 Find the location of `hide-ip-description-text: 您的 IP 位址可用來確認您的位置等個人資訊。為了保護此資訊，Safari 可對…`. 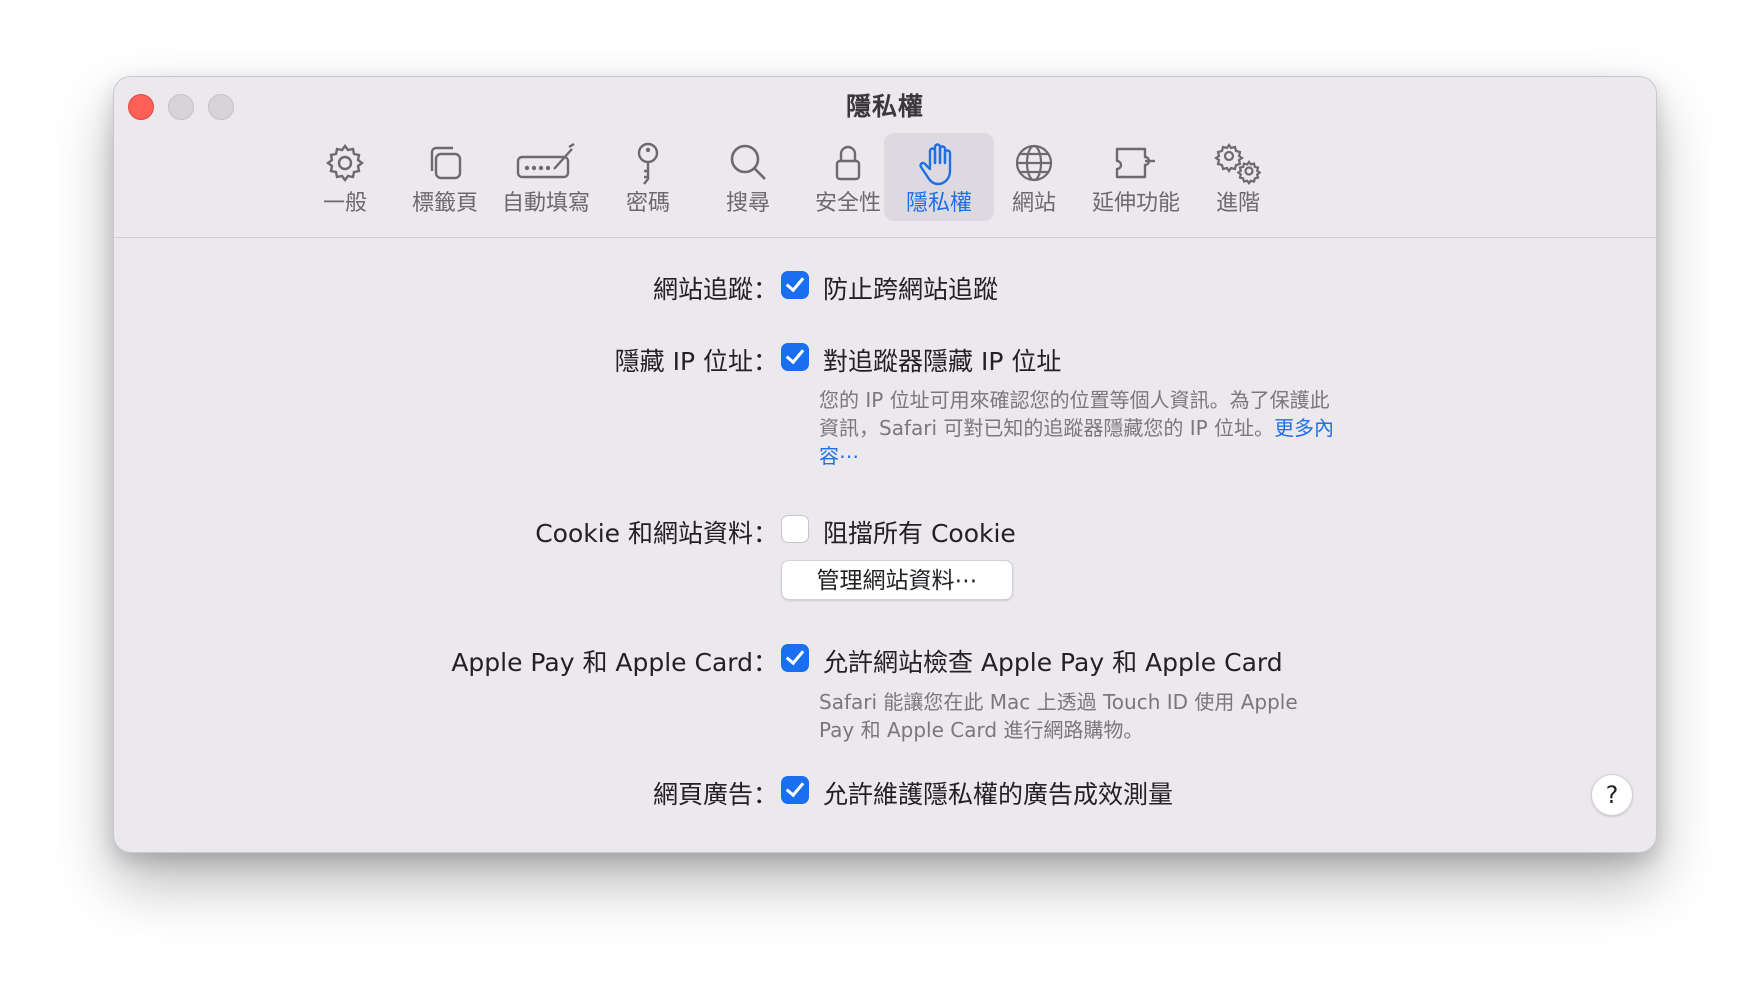

hide-ip-description-text: 您的 IP 位址可用來確認您的位置等個人資訊。為了保護此資訊，Safari 可對… is located at coordinates (1074, 414).